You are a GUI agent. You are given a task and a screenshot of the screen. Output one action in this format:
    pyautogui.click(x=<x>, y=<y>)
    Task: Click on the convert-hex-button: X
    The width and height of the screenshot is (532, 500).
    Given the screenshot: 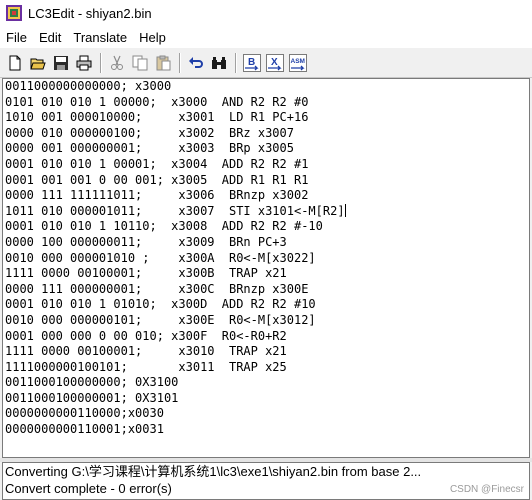 What is the action you would take?
    pyautogui.click(x=275, y=63)
    